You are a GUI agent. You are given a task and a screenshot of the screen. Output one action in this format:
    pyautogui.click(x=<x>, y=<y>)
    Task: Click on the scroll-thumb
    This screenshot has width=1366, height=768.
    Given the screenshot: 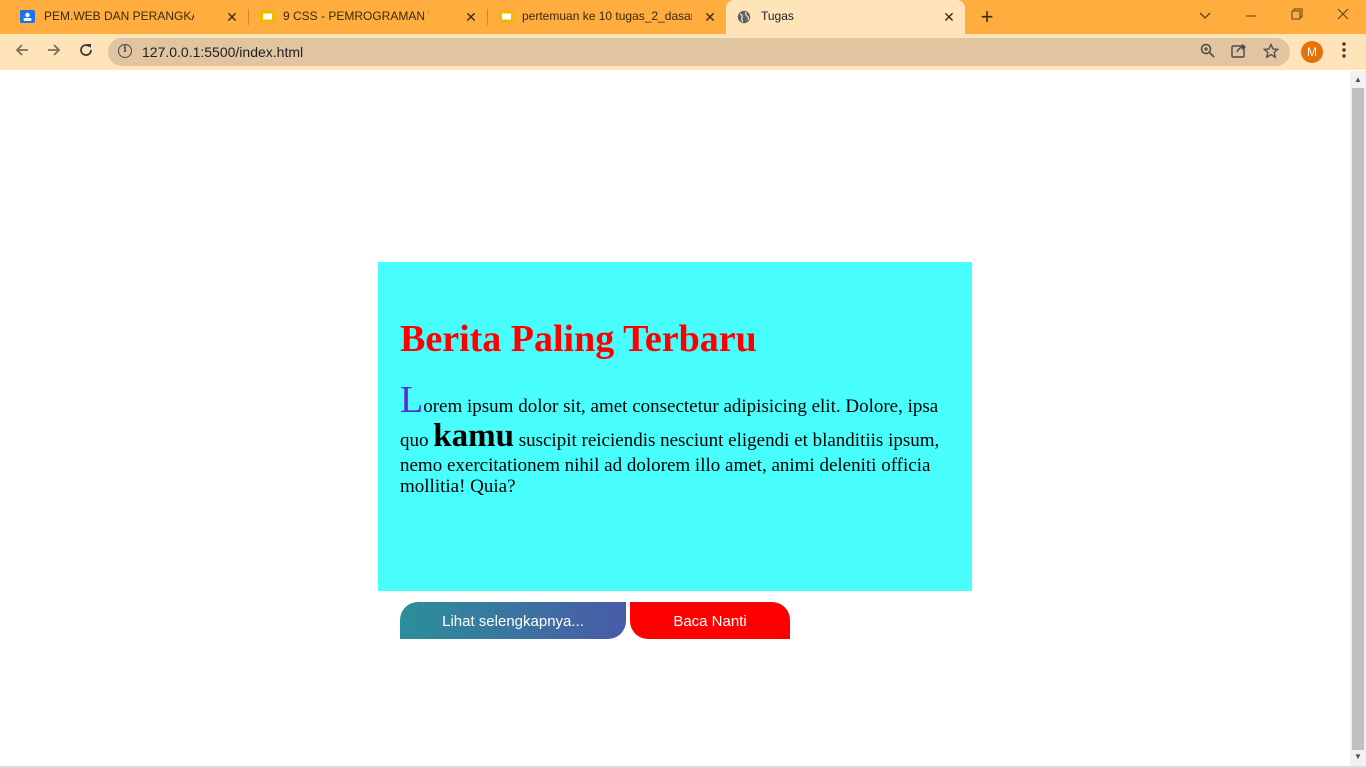 What is the action you would take?
    pyautogui.click(x=1358, y=419)
    